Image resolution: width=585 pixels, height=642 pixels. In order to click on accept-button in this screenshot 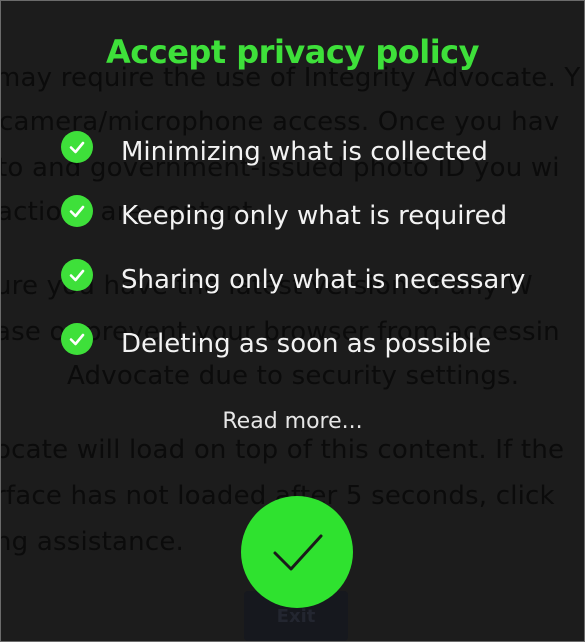, I will do `click(297, 552)`.